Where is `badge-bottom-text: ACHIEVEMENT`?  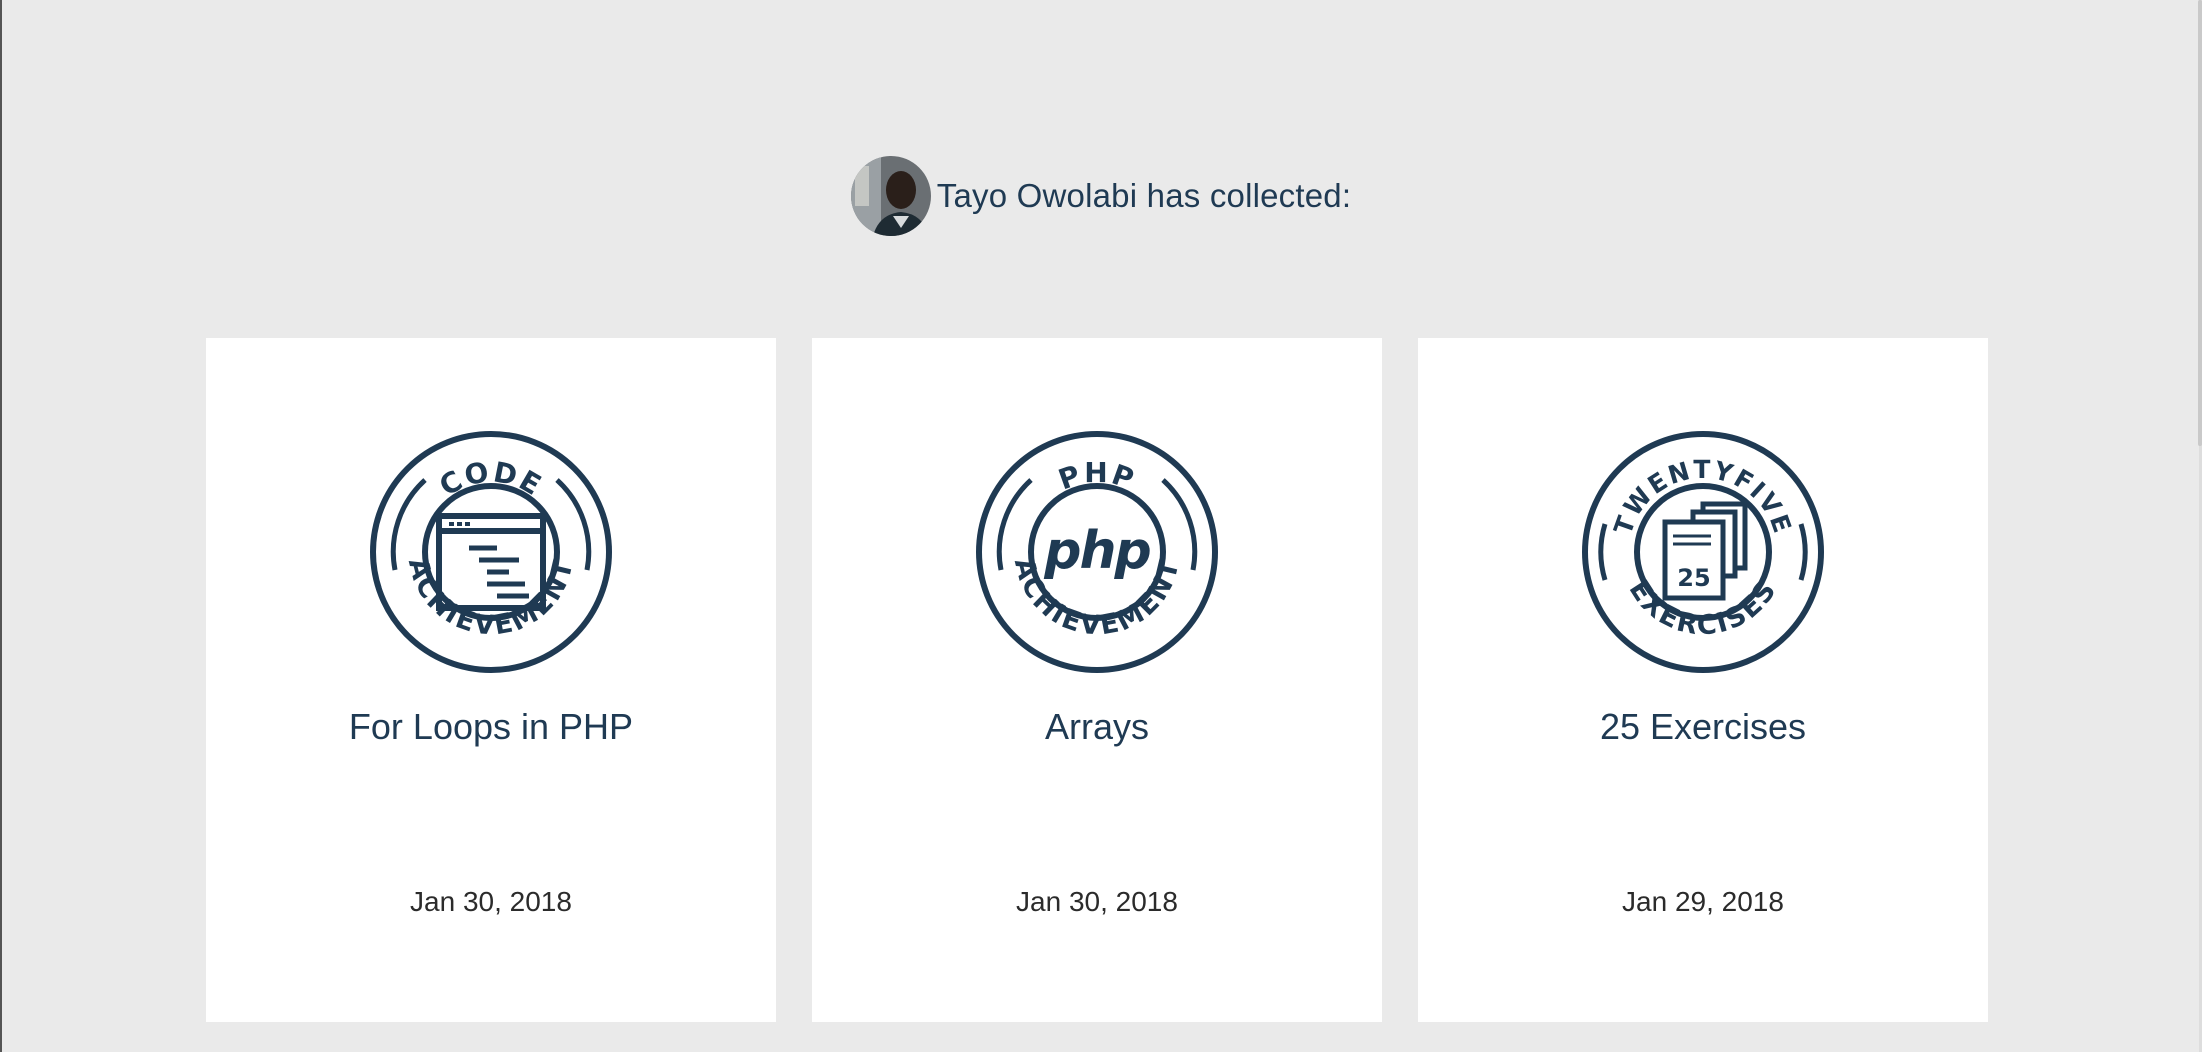 badge-bottom-text: ACHIEVEMENT is located at coordinates (490, 598).